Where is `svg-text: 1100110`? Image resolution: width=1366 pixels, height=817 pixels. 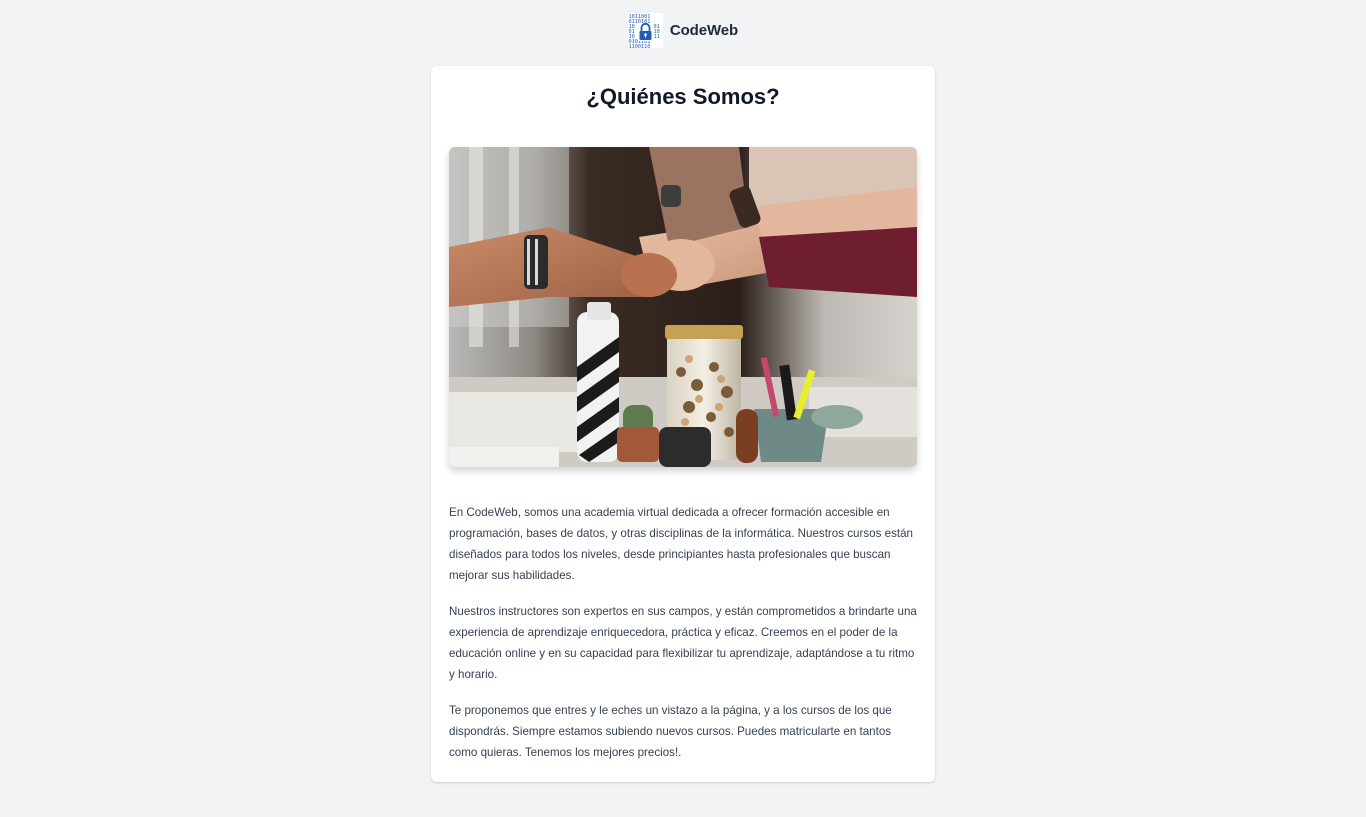 svg-text: 1100110 is located at coordinates (639, 46).